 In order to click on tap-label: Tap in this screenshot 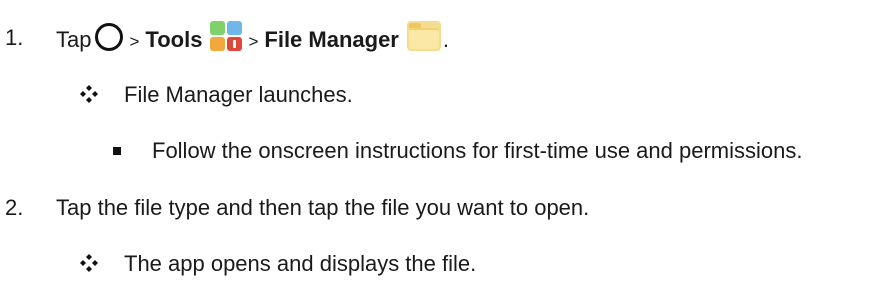, I will do `click(74, 39)`.